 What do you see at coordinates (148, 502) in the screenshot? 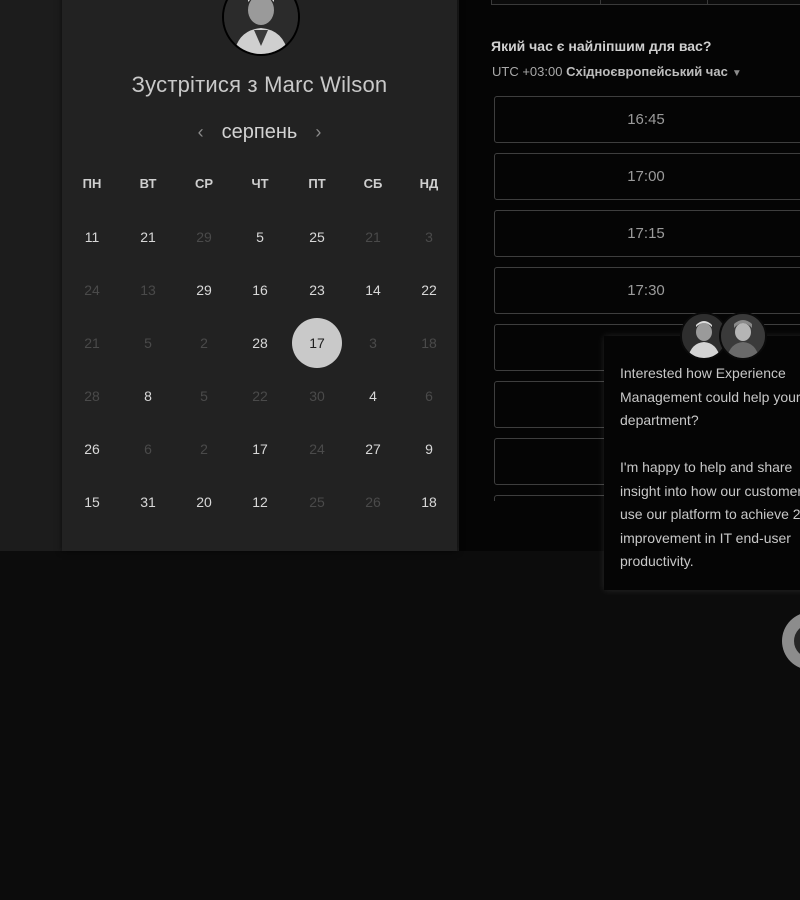
I see `calendar-day: 31` at bounding box center [148, 502].